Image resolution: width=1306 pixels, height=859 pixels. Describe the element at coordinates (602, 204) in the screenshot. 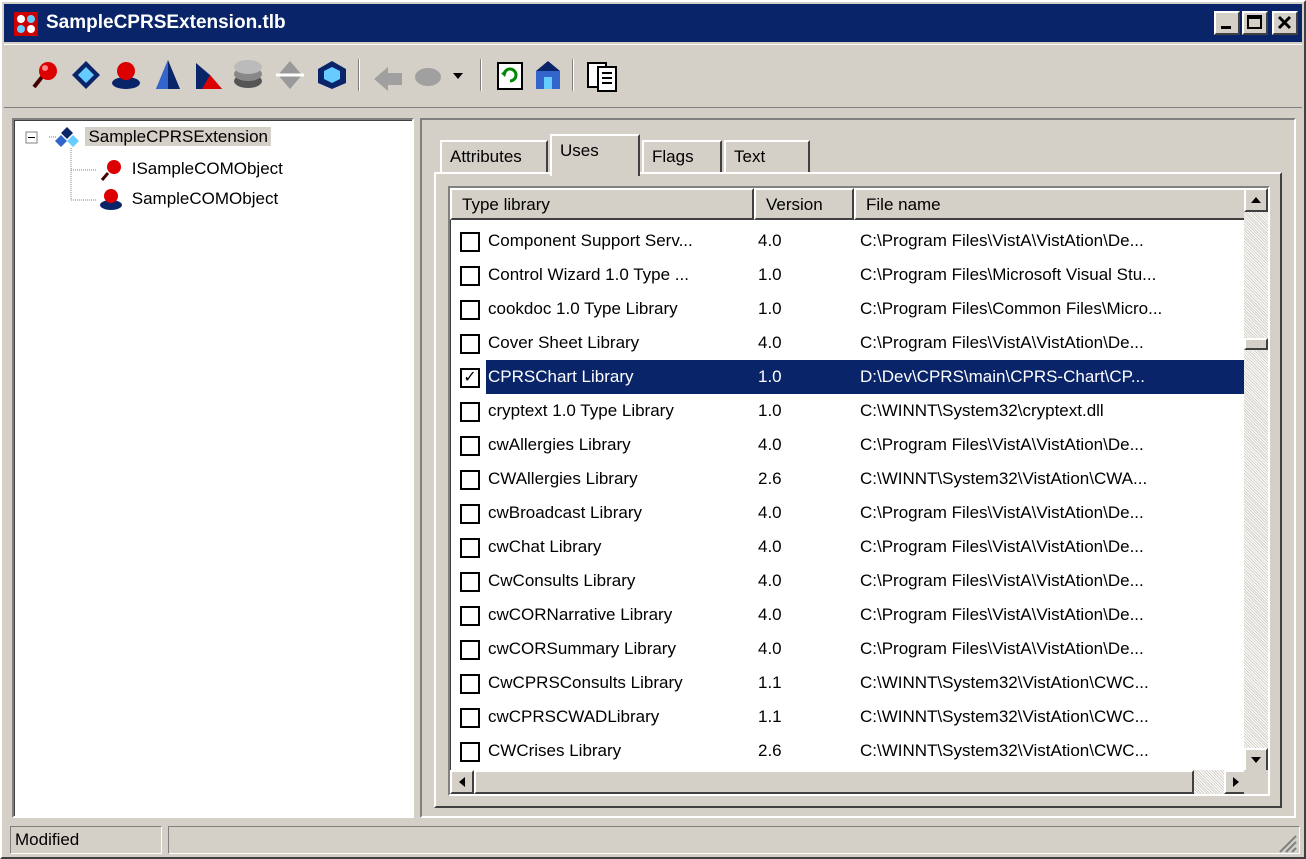

I see `column-header-type-library: Type library` at that location.